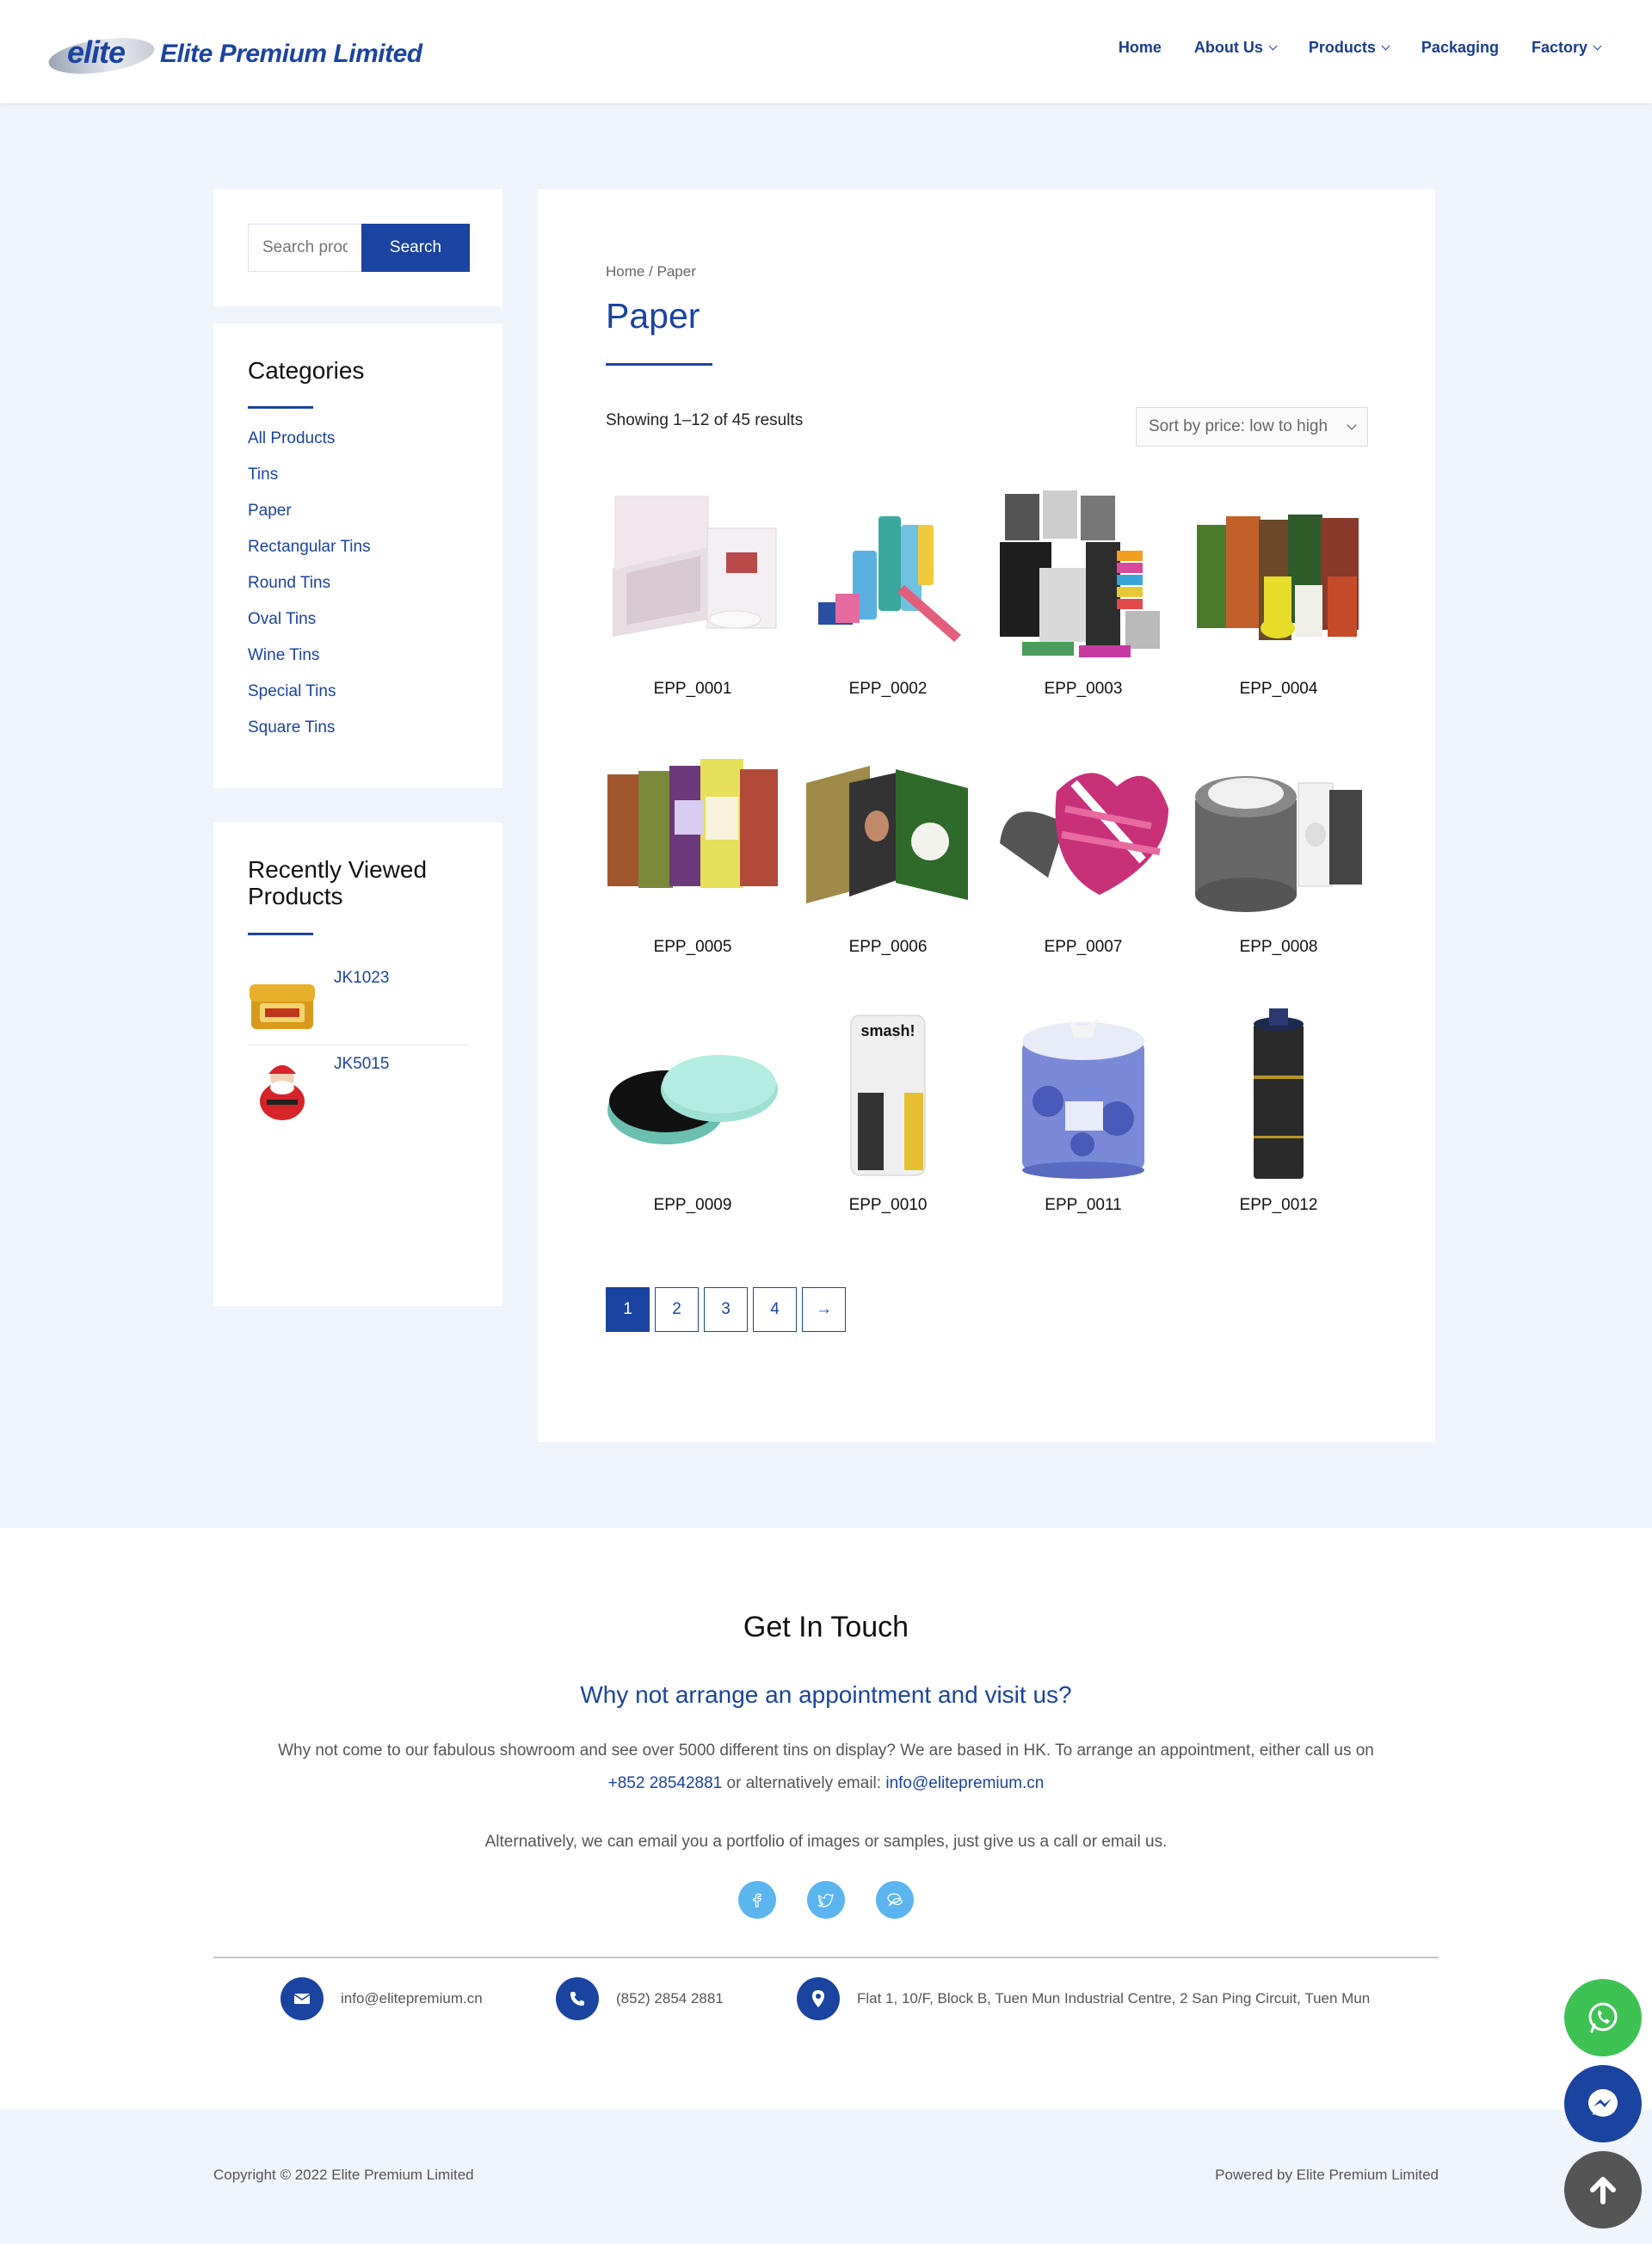 This screenshot has height=2244, width=1652. What do you see at coordinates (651, 271) in the screenshot?
I see `breadcrumb: Home / Paper` at bounding box center [651, 271].